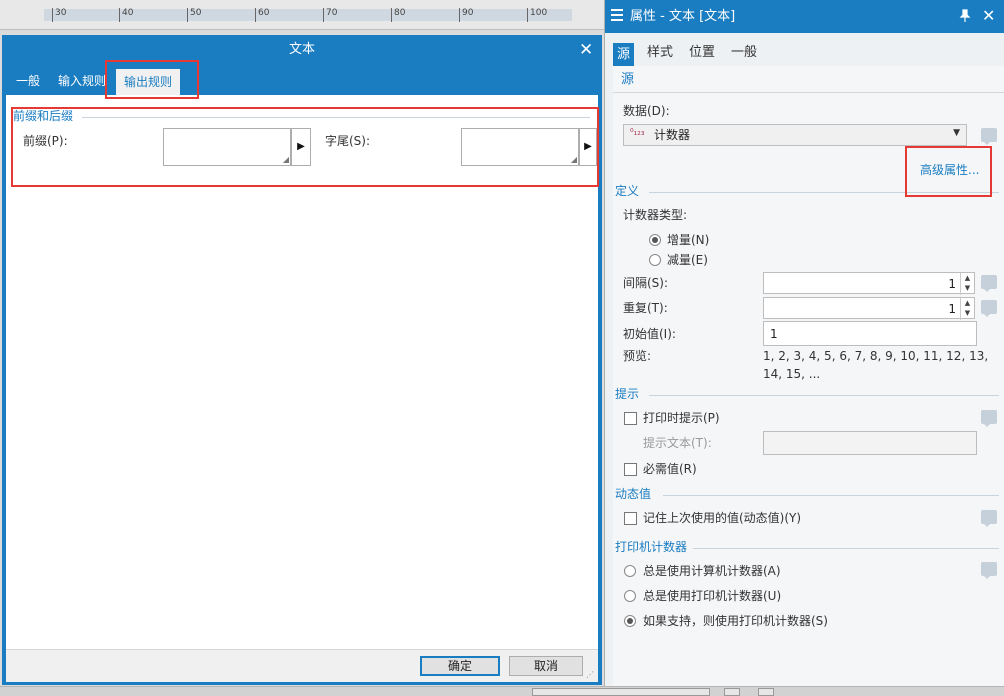  Describe the element at coordinates (722, 518) in the screenshot. I see `remember-value-label: 记住上次使用的值(动态值)(Y)` at that location.